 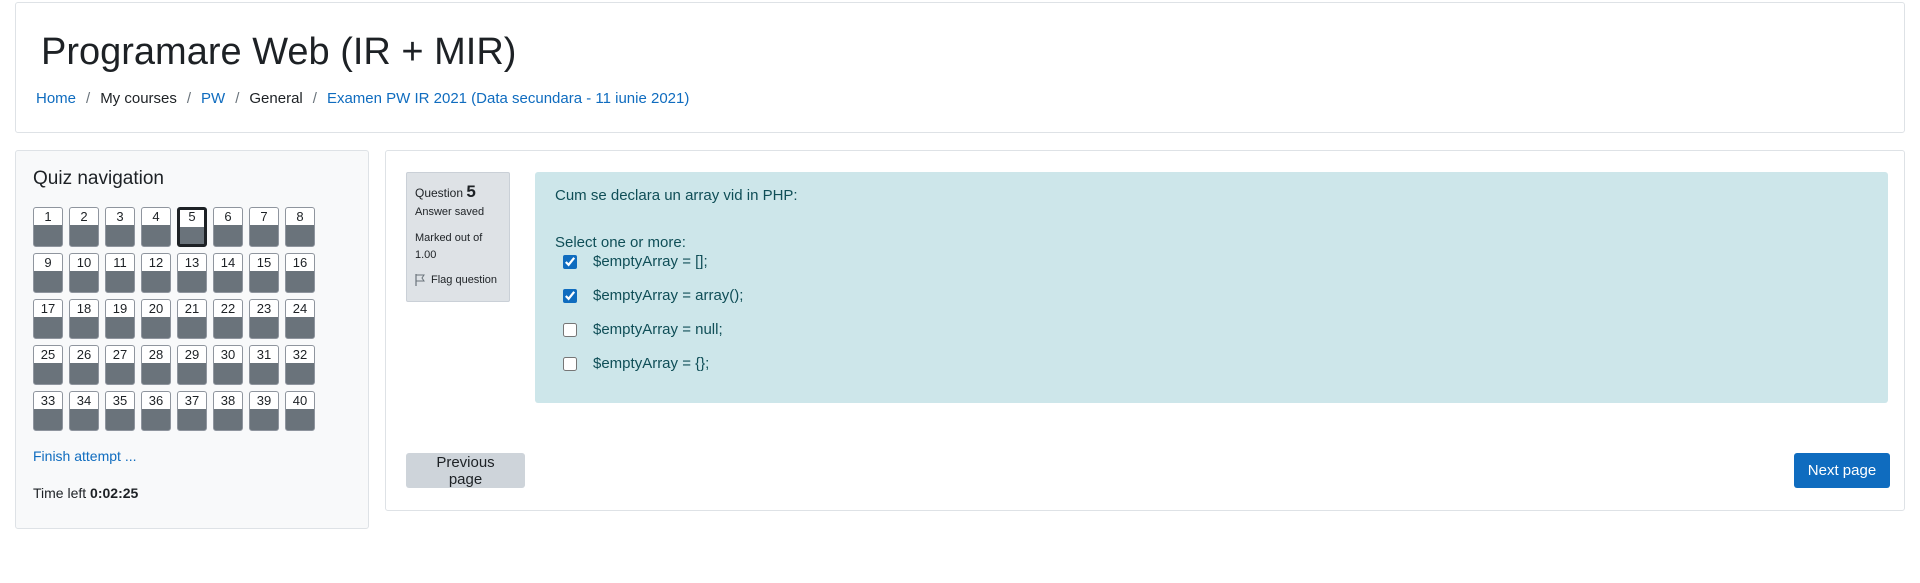 I want to click on question-nav-button: 33, so click(x=48, y=411).